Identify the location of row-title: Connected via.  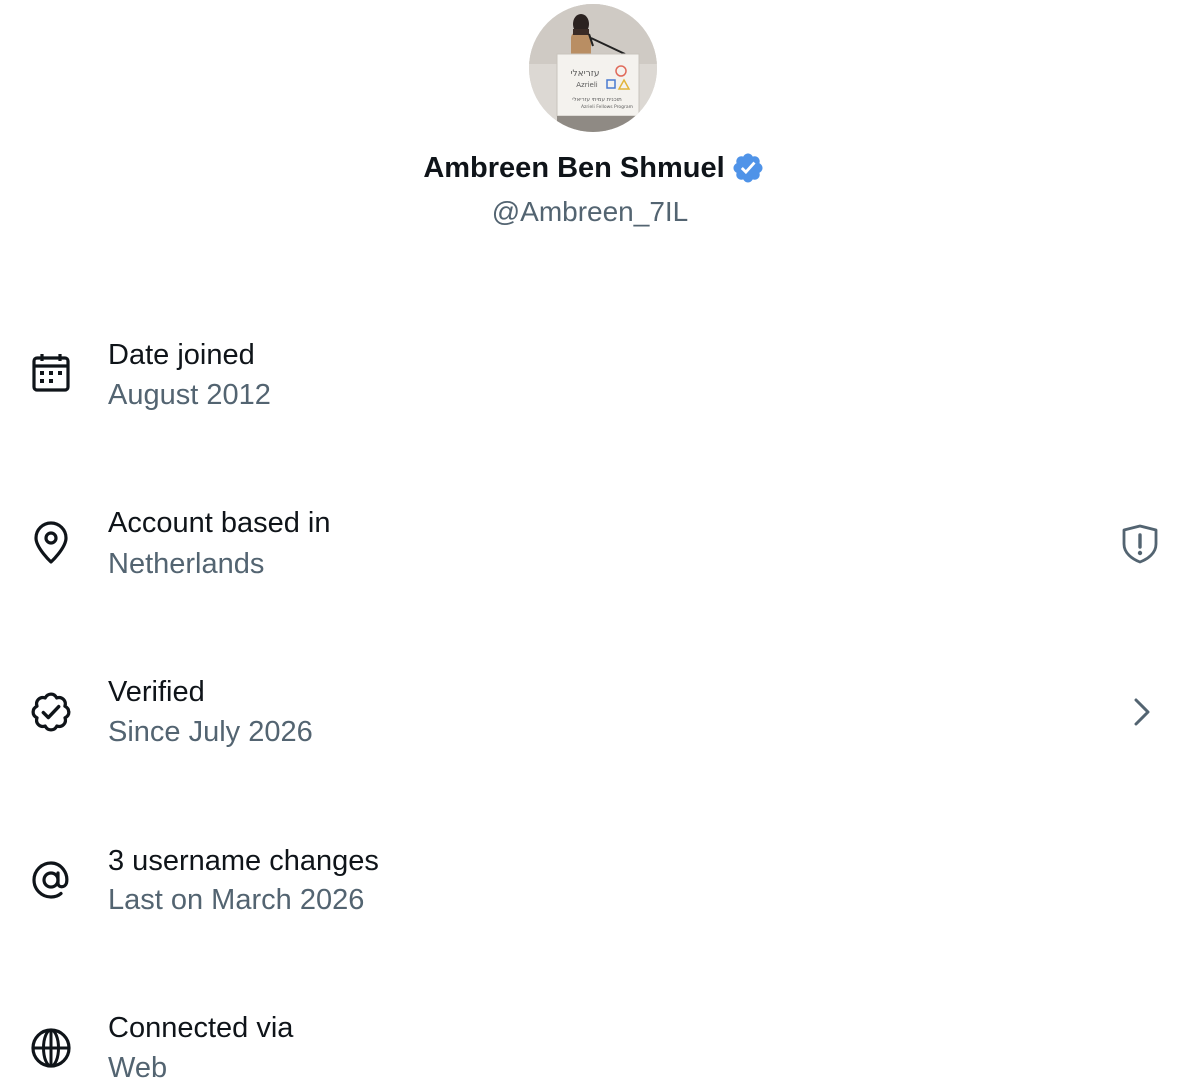
(201, 1028).